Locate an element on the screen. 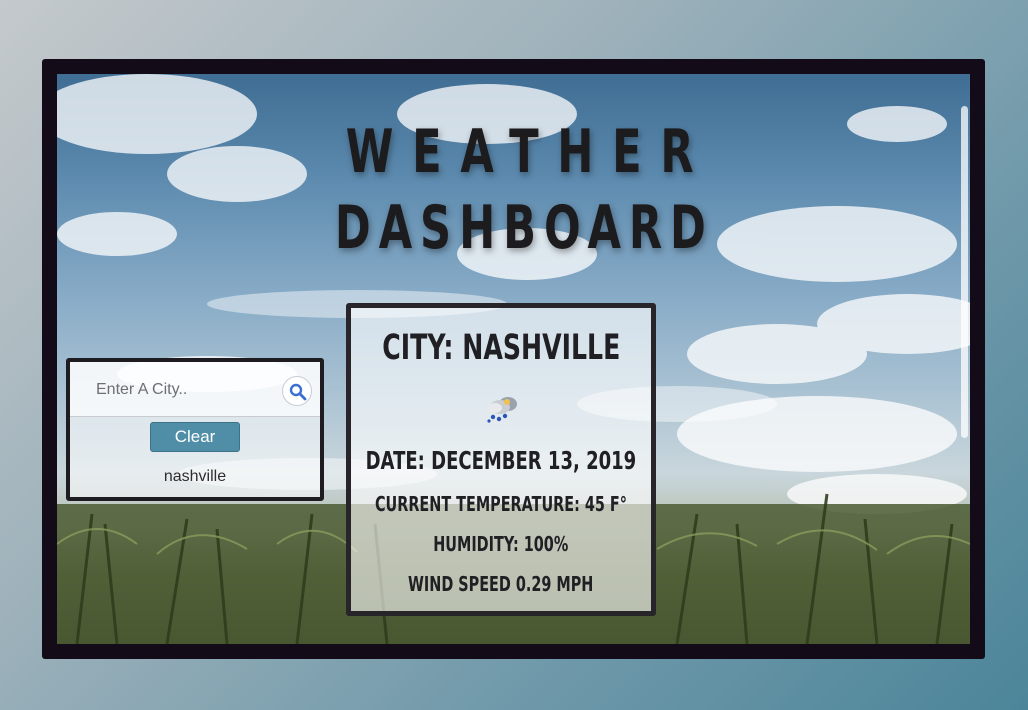 The height and width of the screenshot is (710, 1028). search-button is located at coordinates (297, 391).